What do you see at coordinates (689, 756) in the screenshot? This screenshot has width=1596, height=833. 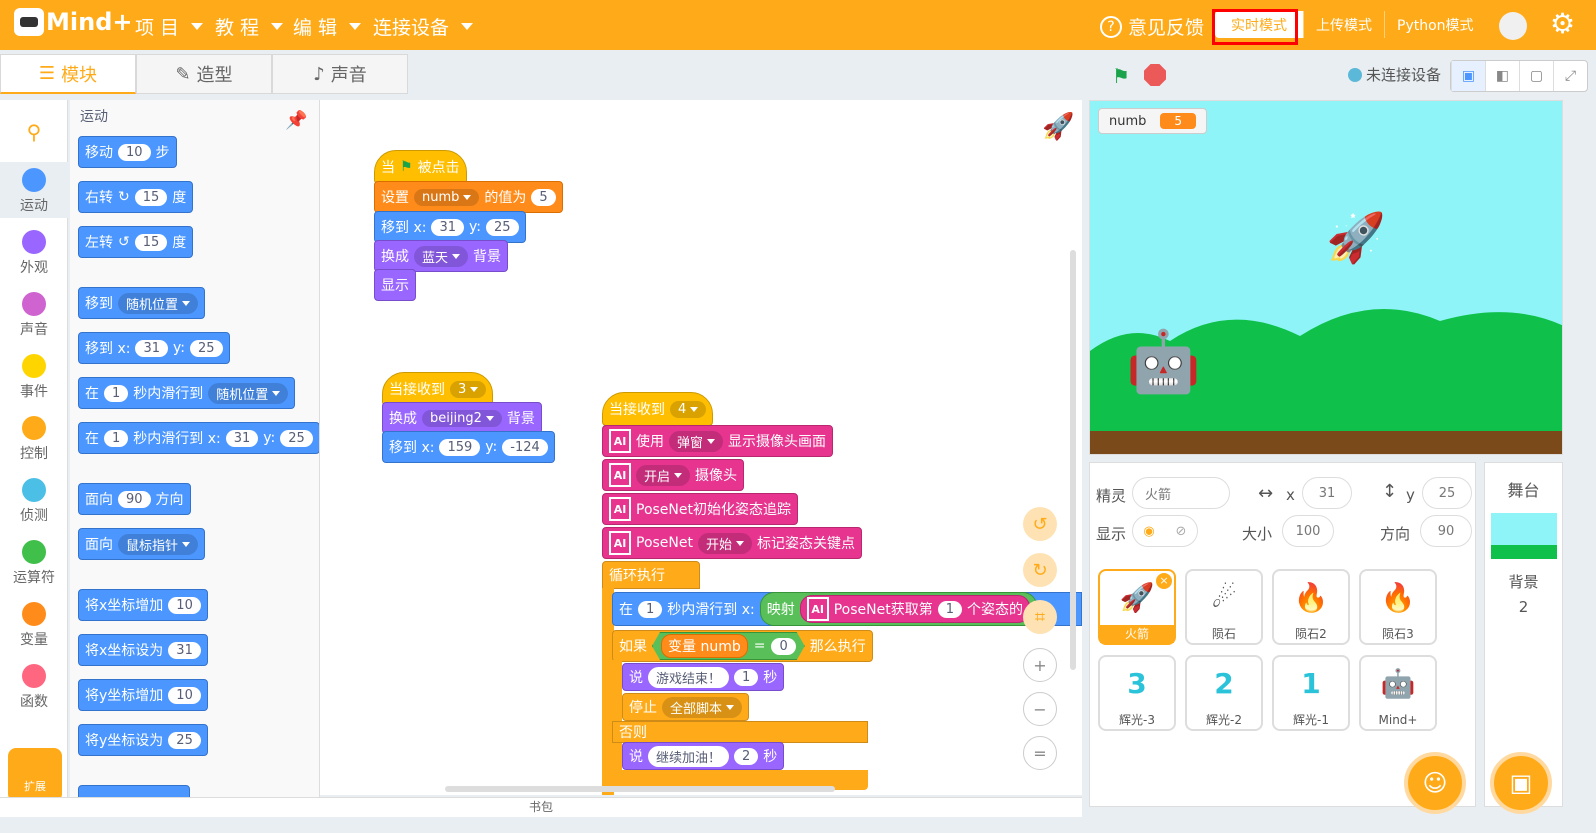 I see `message-input: 继续加油！` at bounding box center [689, 756].